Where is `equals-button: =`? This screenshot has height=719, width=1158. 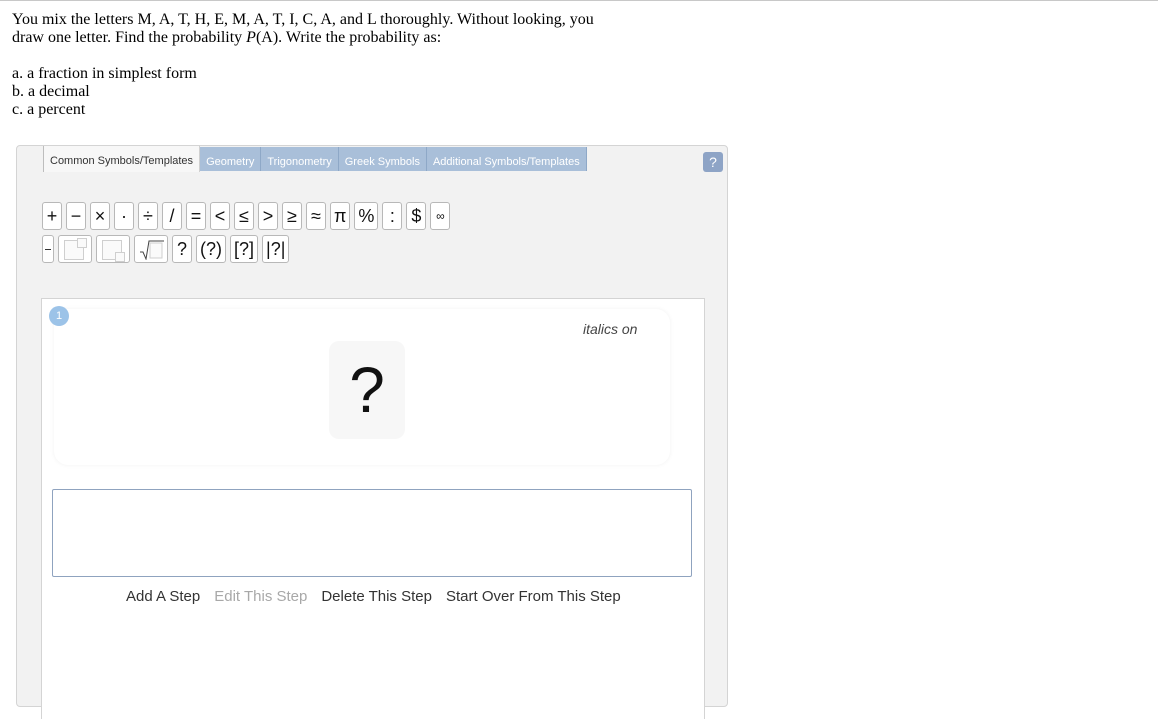 equals-button: = is located at coordinates (196, 216).